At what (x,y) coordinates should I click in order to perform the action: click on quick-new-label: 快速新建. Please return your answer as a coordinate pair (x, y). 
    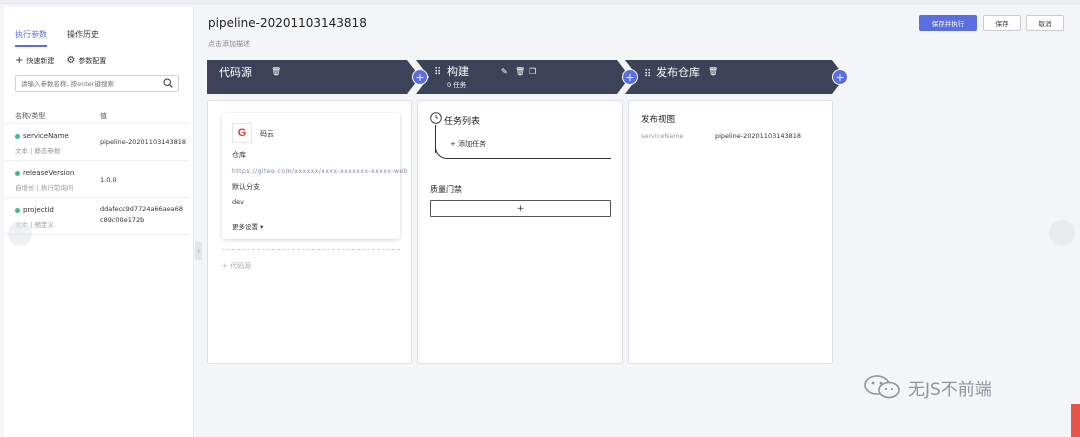
    Looking at the image, I should click on (40, 61).